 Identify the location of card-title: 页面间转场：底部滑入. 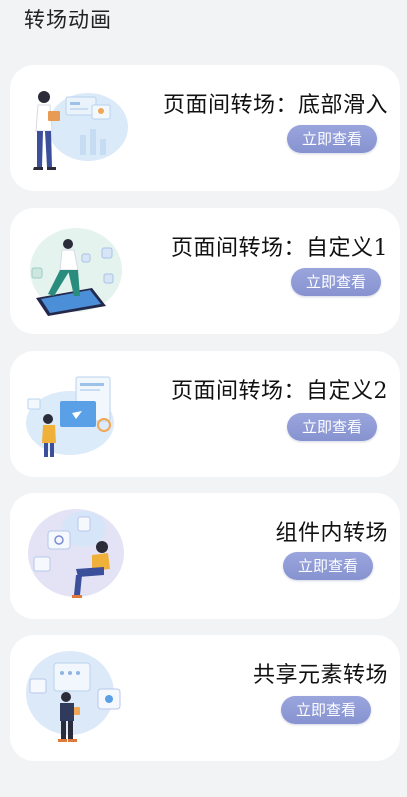
(275, 105).